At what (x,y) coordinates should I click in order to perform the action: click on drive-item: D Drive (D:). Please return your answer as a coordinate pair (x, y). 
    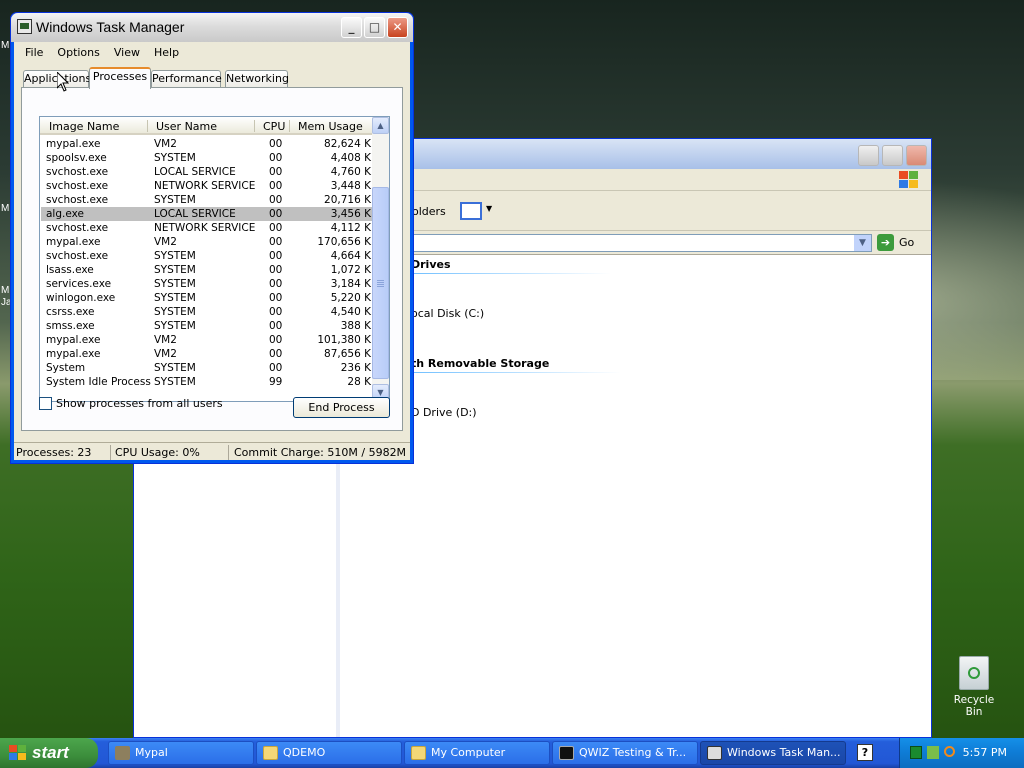
    Looking at the image, I should click on (444, 412).